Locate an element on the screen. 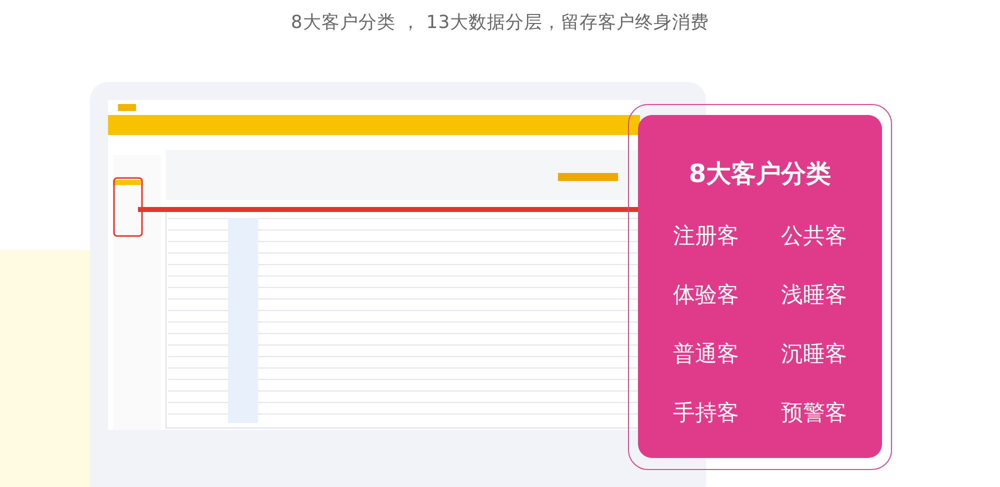 The height and width of the screenshot is (487, 1000). category-label: 体验客 is located at coordinates (706, 296).